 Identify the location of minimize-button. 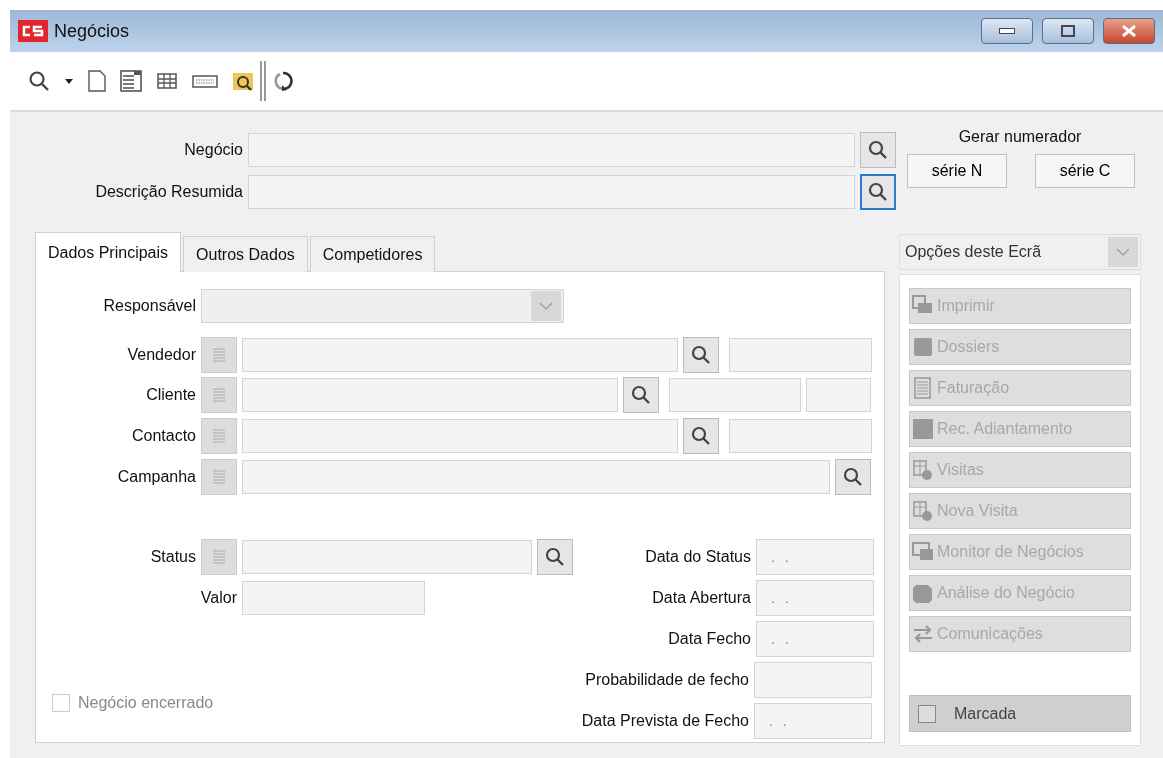
(1007, 31).